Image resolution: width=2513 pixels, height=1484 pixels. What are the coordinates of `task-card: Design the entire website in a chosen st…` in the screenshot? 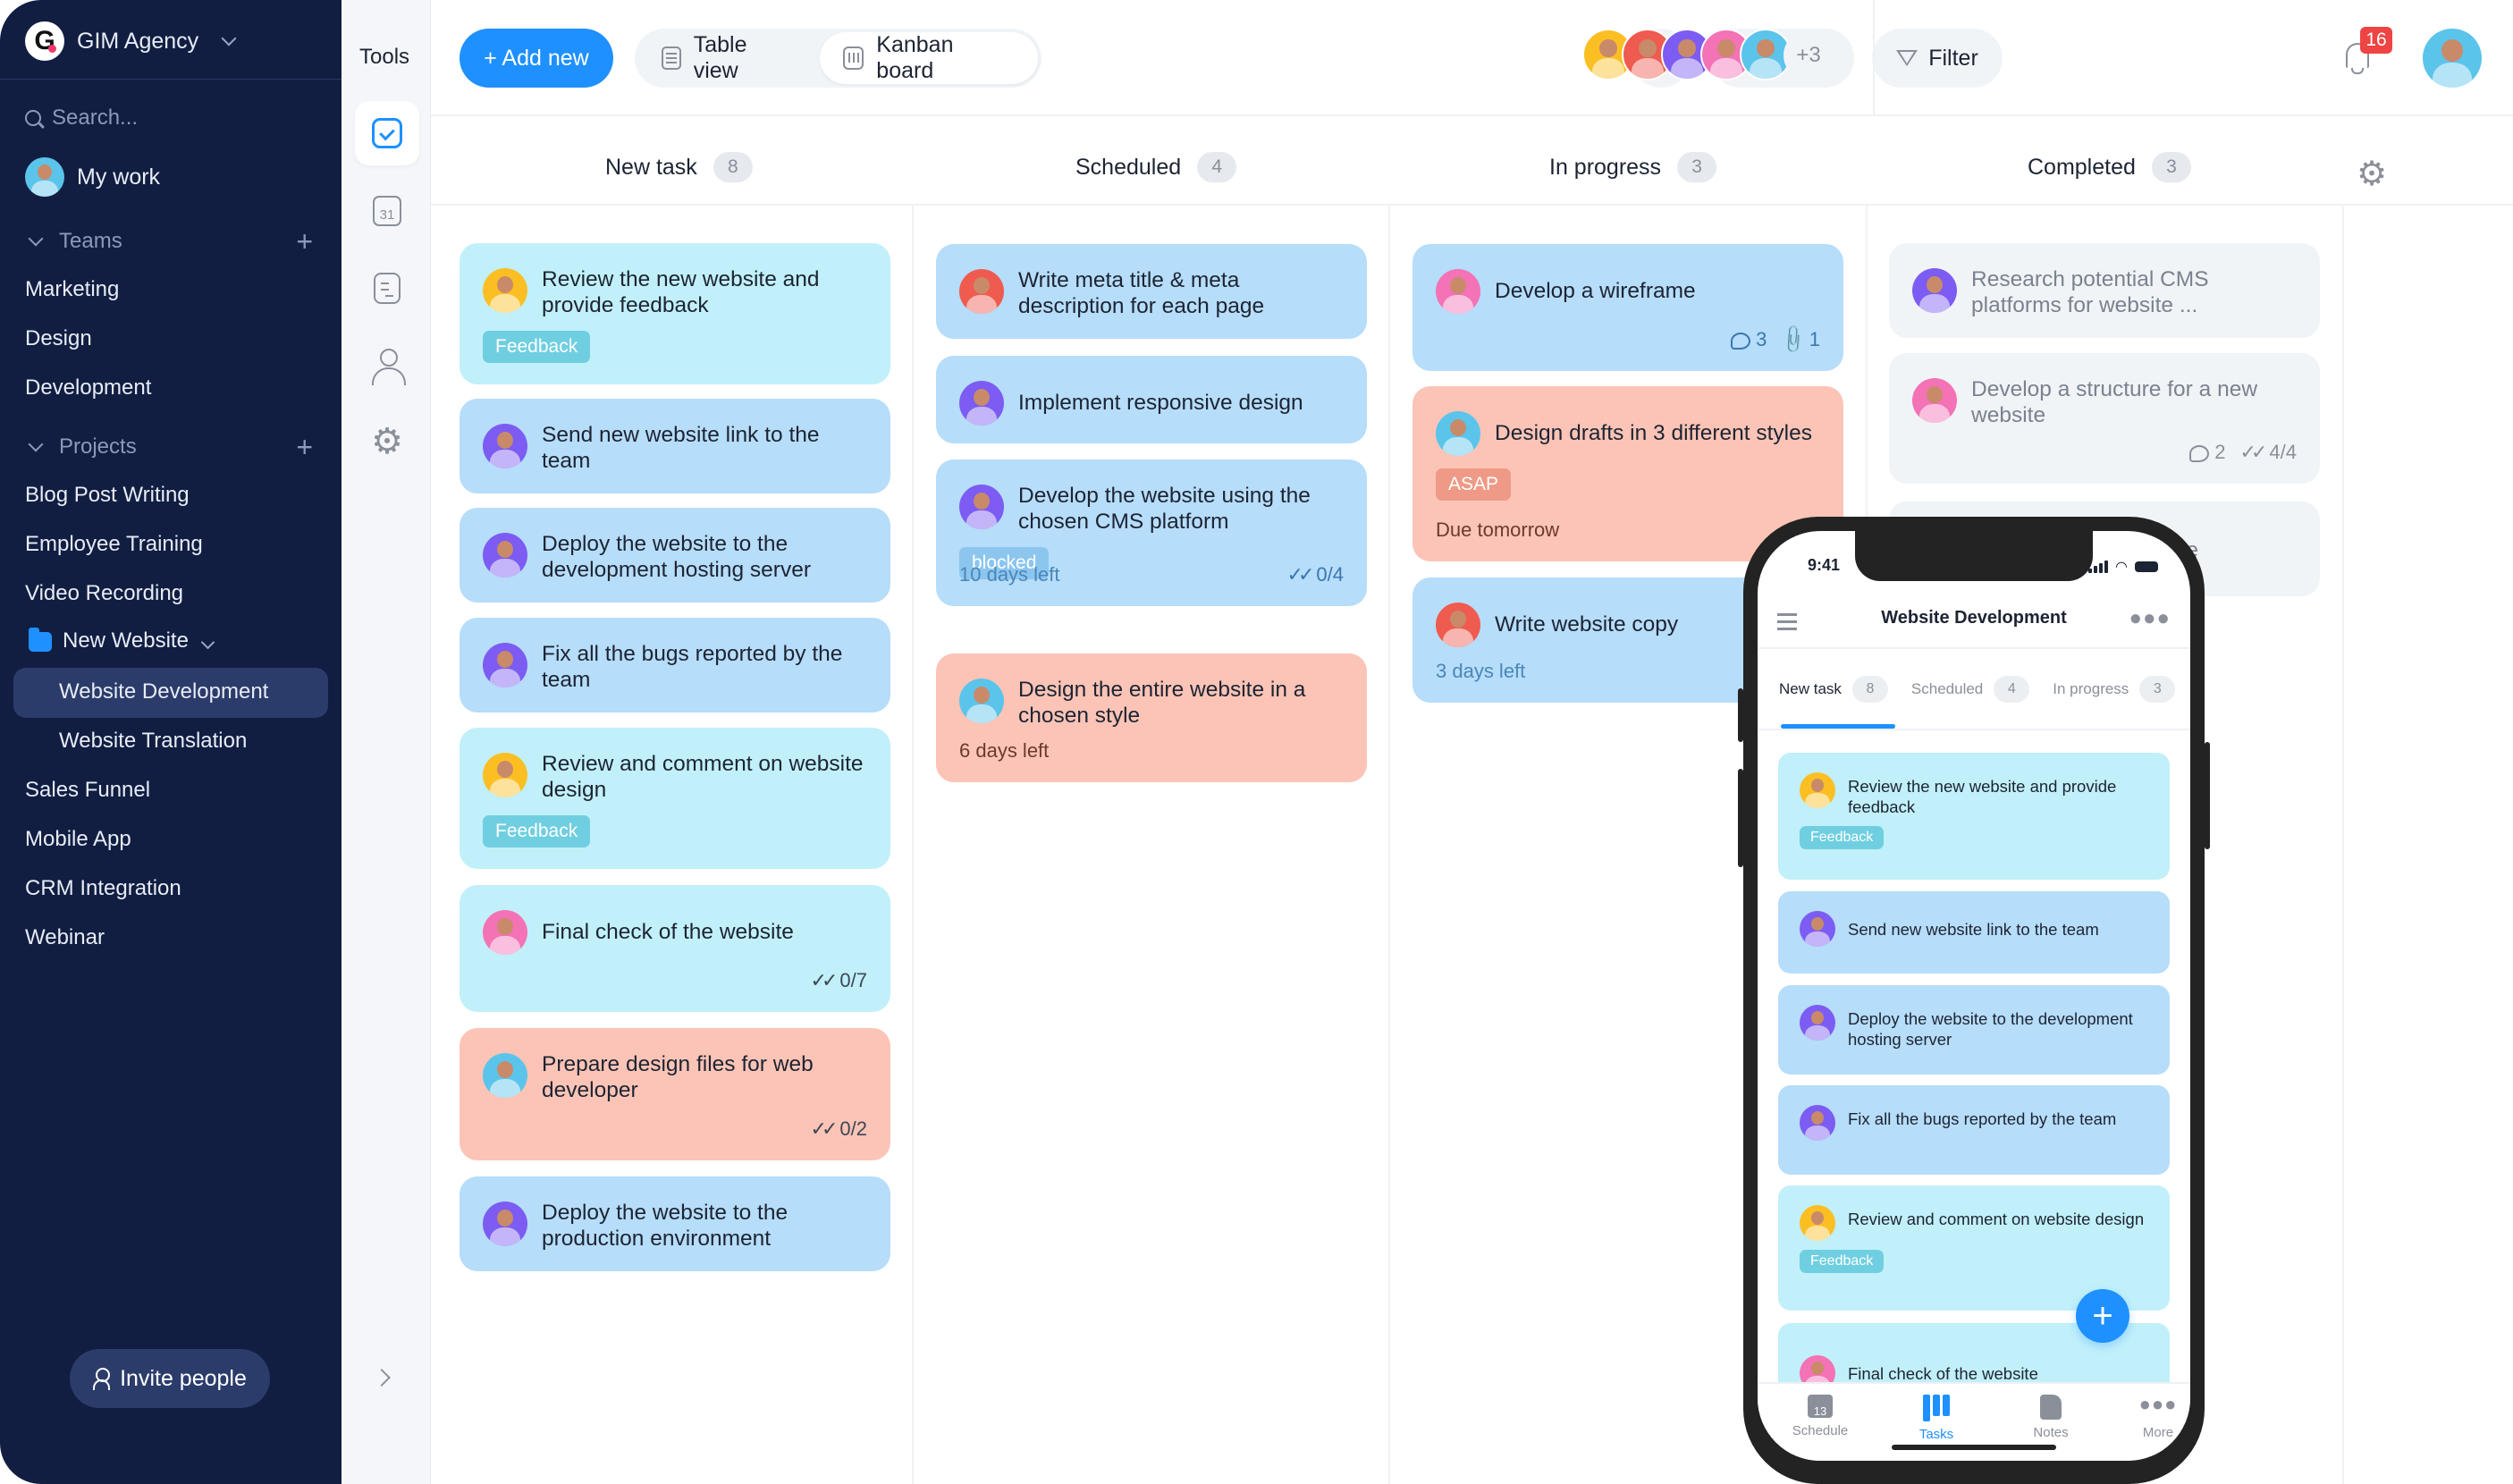 It's located at (1151, 717).